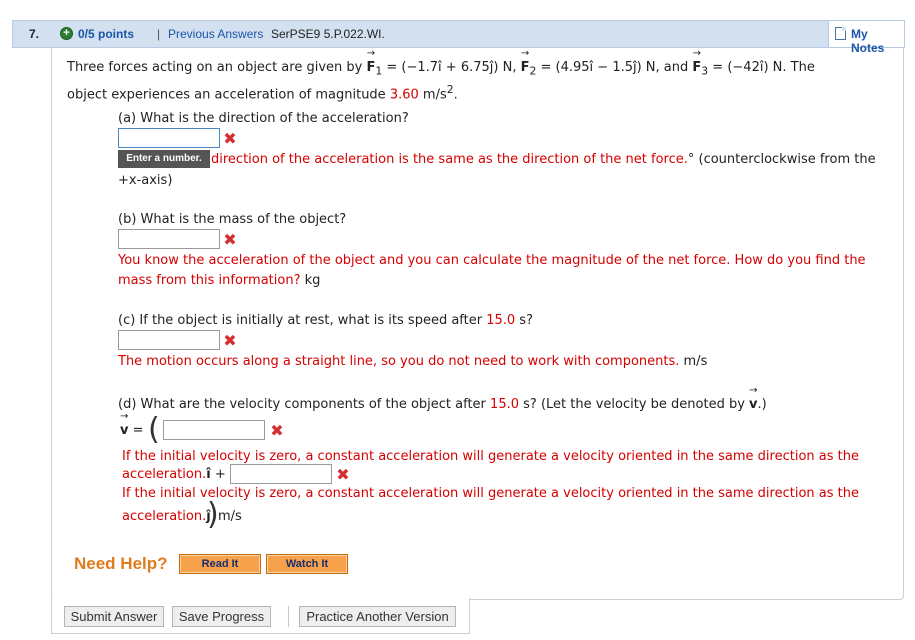 This screenshot has height=640, width=915. What do you see at coordinates (866, 38) in the screenshot?
I see `my-notes-button: My Notes` at bounding box center [866, 38].